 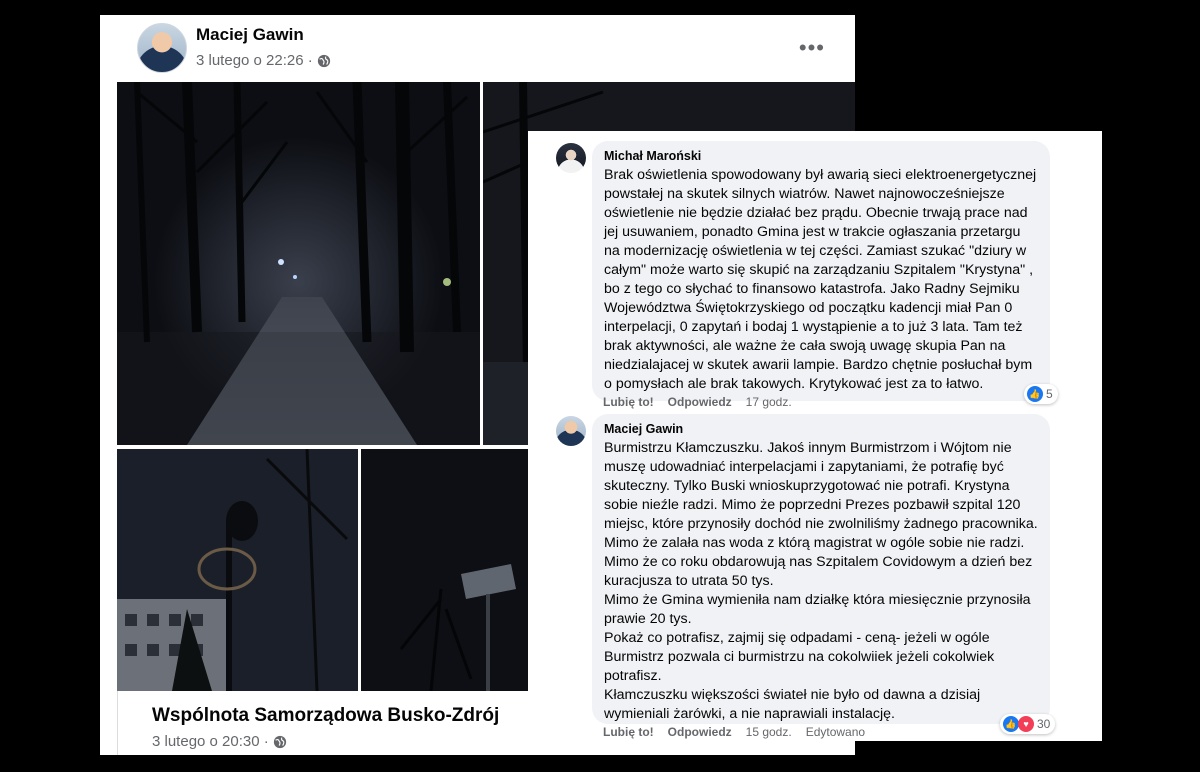 I want to click on solar-lamp-image, so click(x=447, y=570).